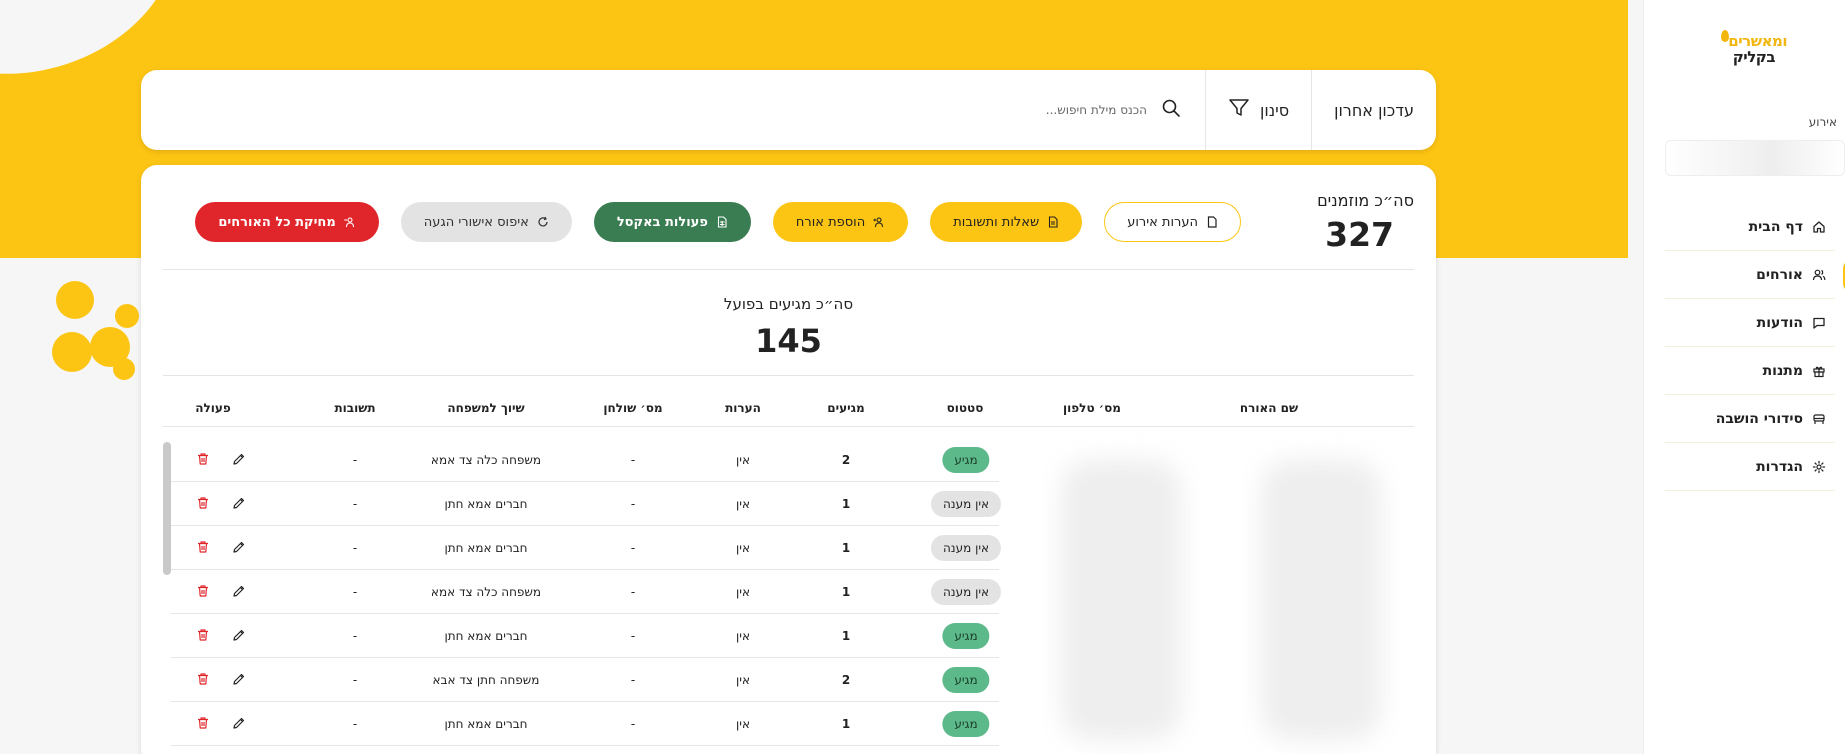 The width and height of the screenshot is (1845, 754). What do you see at coordinates (1365, 200) in the screenshot?
I see `total-invited-label: סה״כ מוזמנים` at bounding box center [1365, 200].